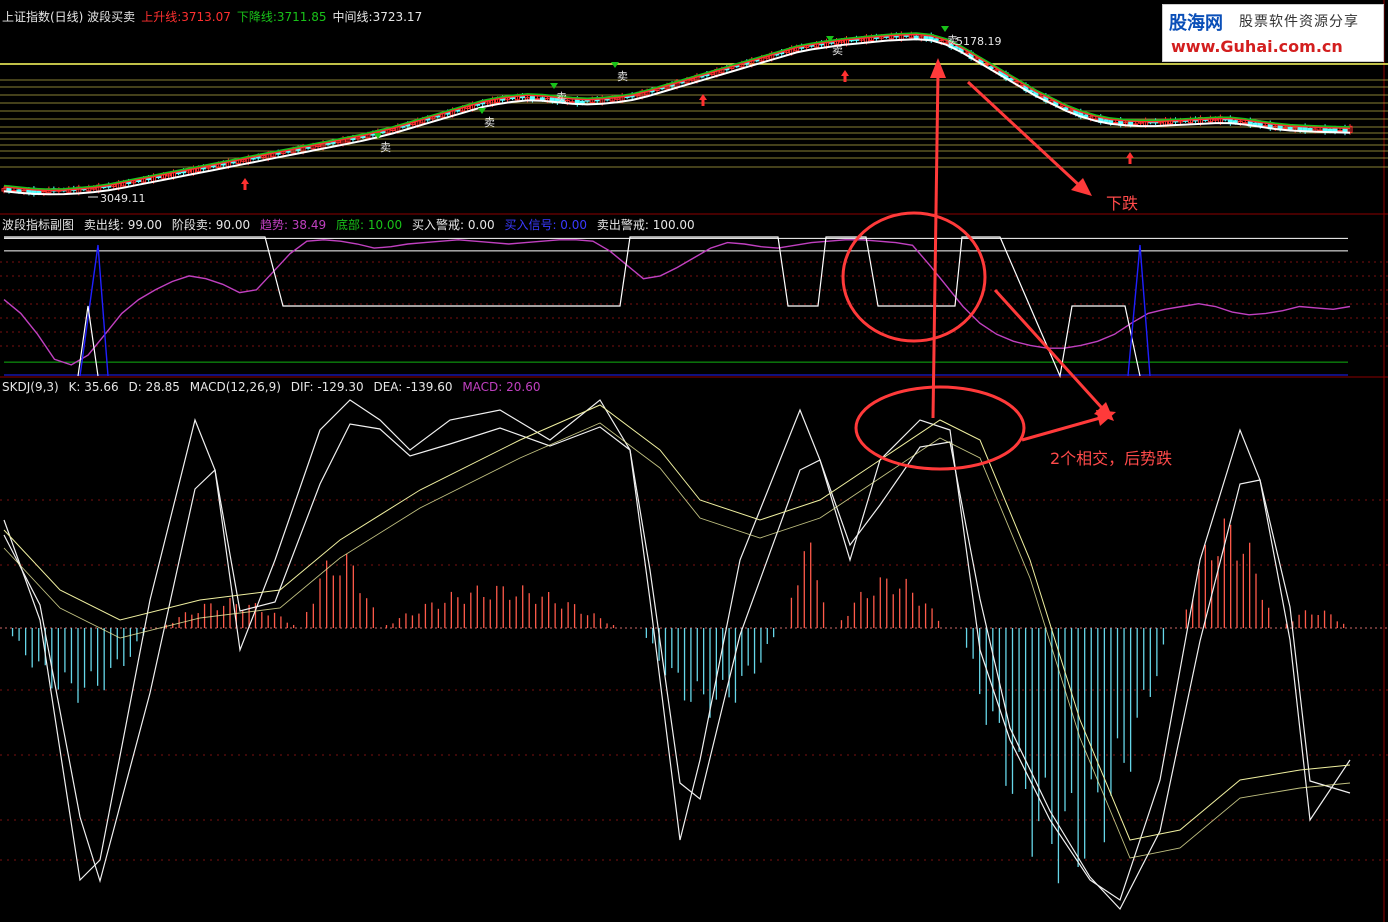  What do you see at coordinates (161, 17) in the screenshot?
I see `up-line-label: 上升线:` at bounding box center [161, 17].